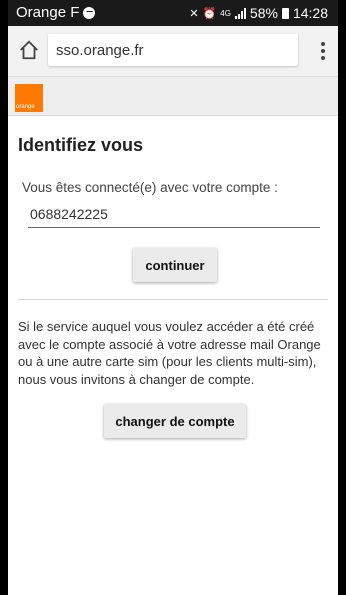 This screenshot has height=595, width=346. I want to click on url-text: sso.orange.fr, so click(100, 50).